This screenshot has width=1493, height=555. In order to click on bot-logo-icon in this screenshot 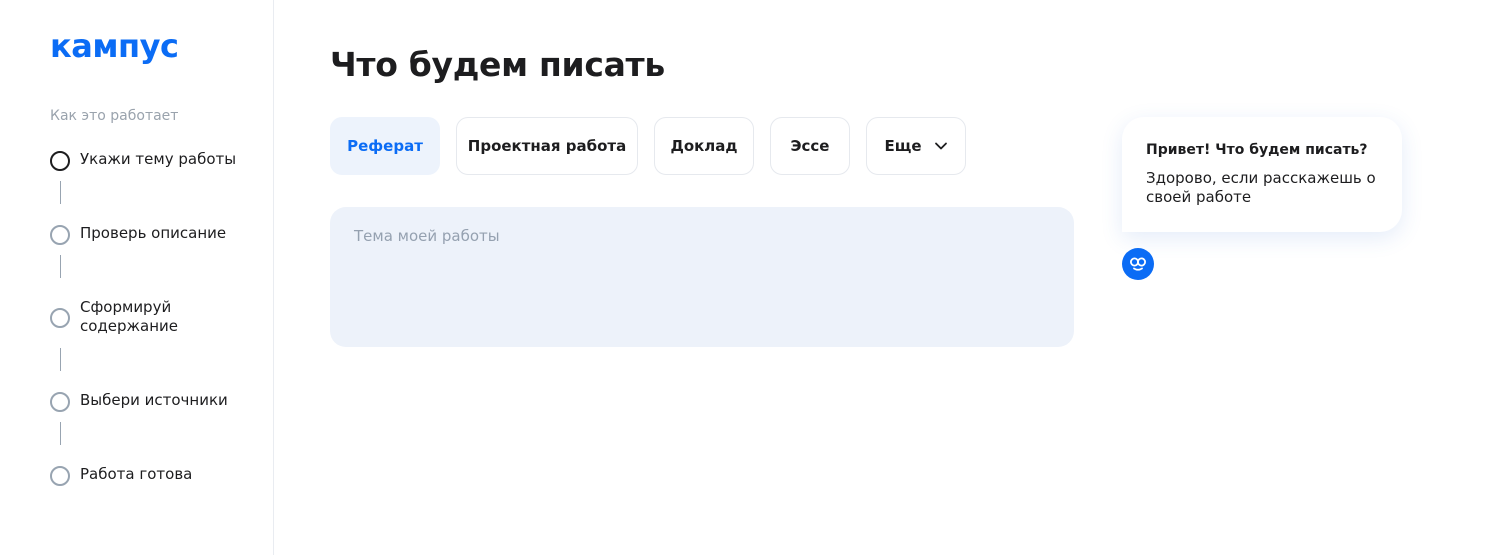, I will do `click(1138, 264)`.